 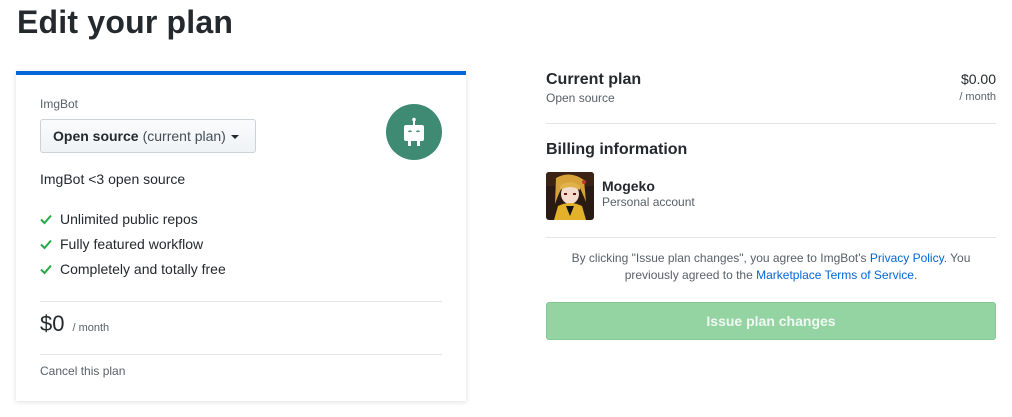 What do you see at coordinates (234, 137) in the screenshot?
I see `caret-down-icon` at bounding box center [234, 137].